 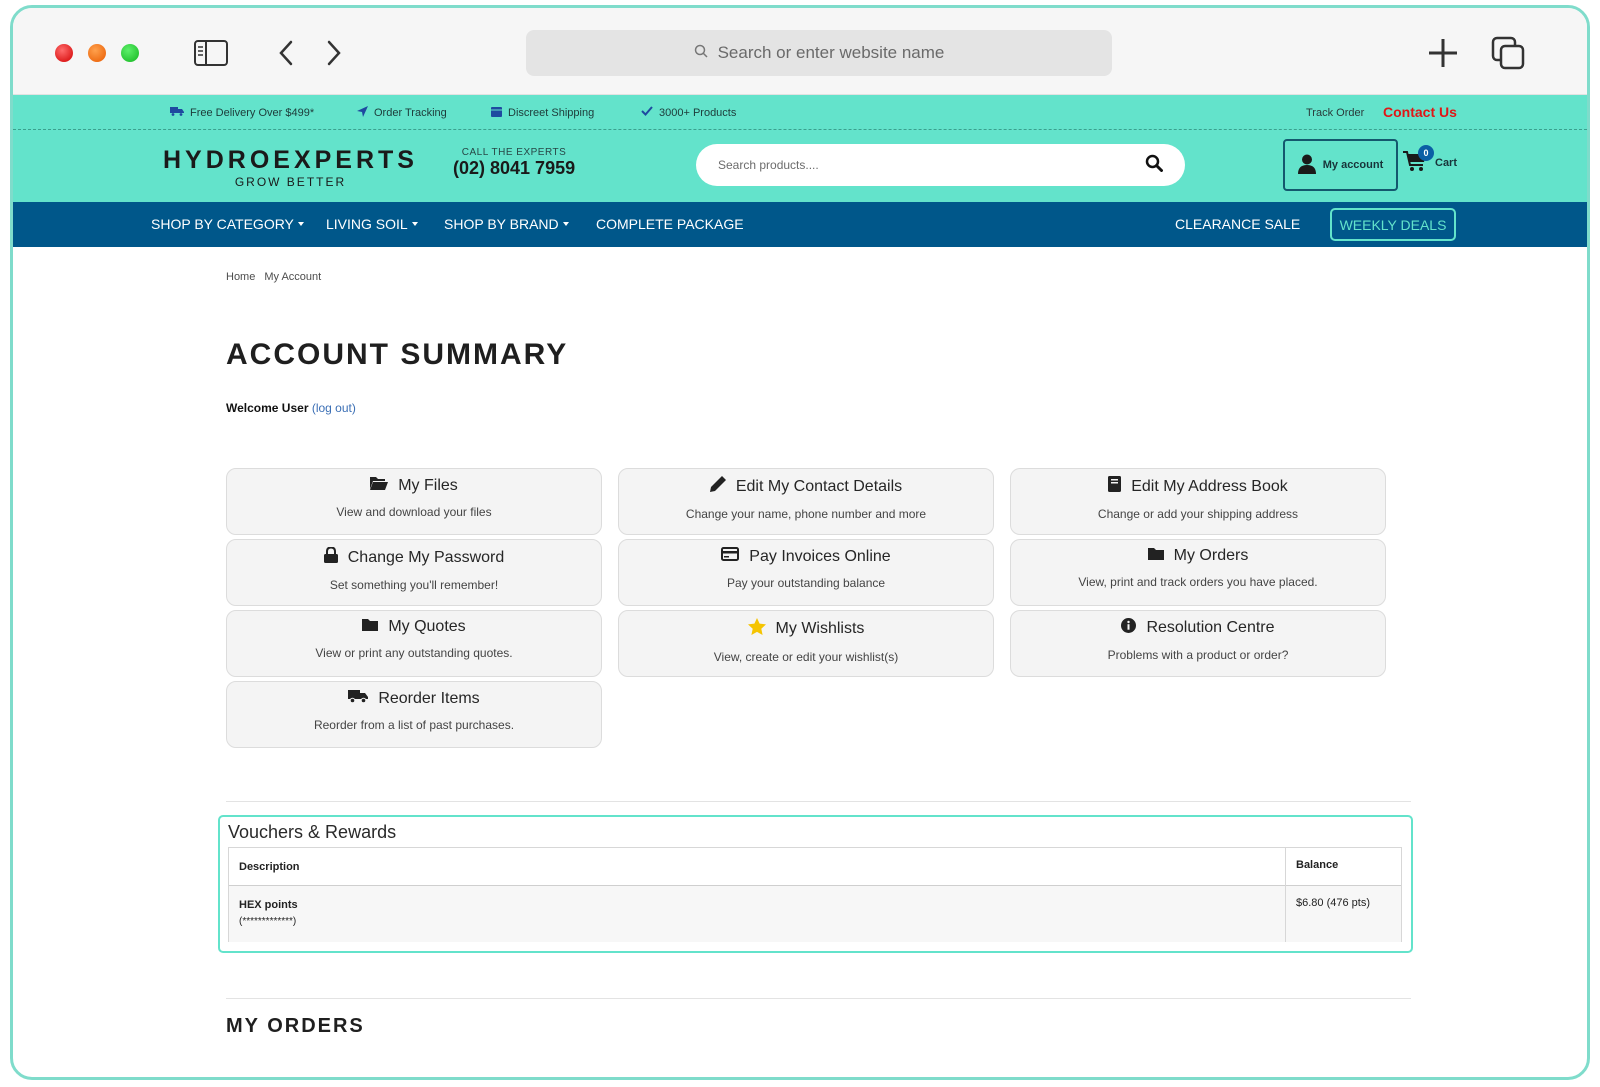 What do you see at coordinates (286, 53) in the screenshot?
I see `back-arrow-icon` at bounding box center [286, 53].